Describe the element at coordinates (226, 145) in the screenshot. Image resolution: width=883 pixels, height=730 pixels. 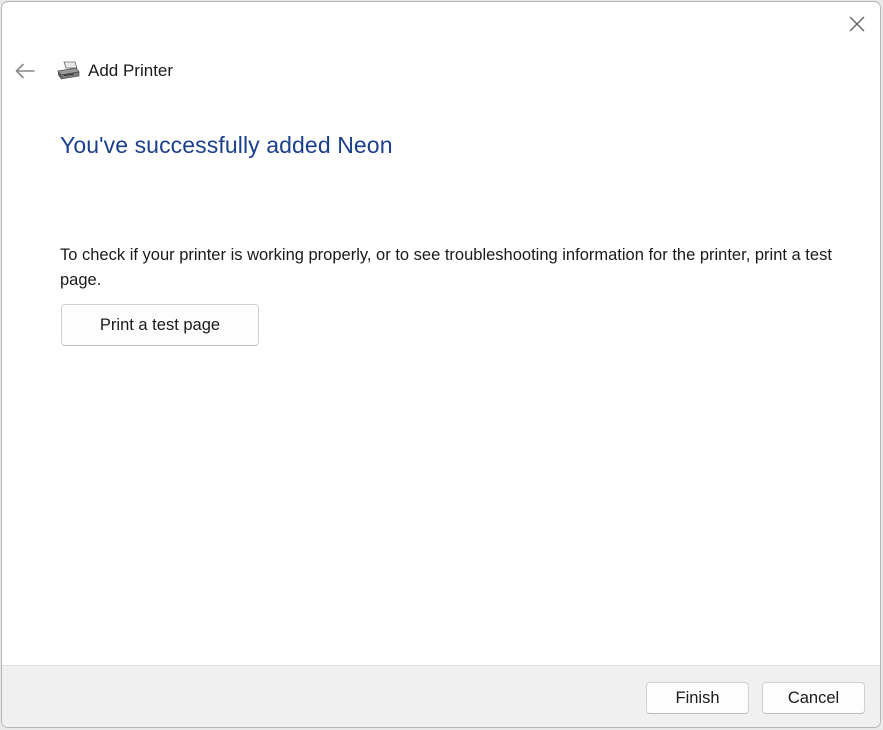
I see `success-heading: You've successfully added Neon` at that location.